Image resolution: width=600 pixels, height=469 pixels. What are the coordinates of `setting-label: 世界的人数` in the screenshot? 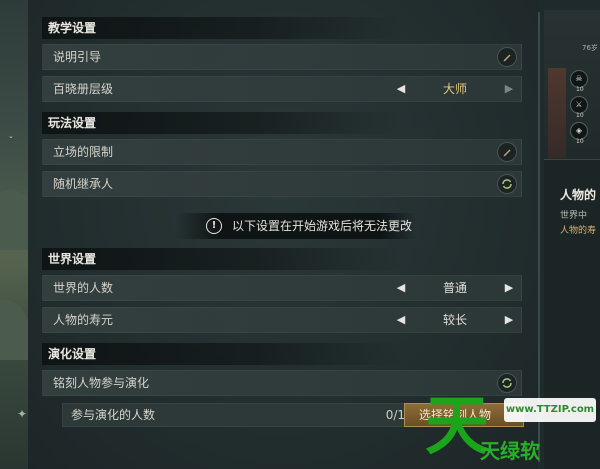 It's located at (83, 288).